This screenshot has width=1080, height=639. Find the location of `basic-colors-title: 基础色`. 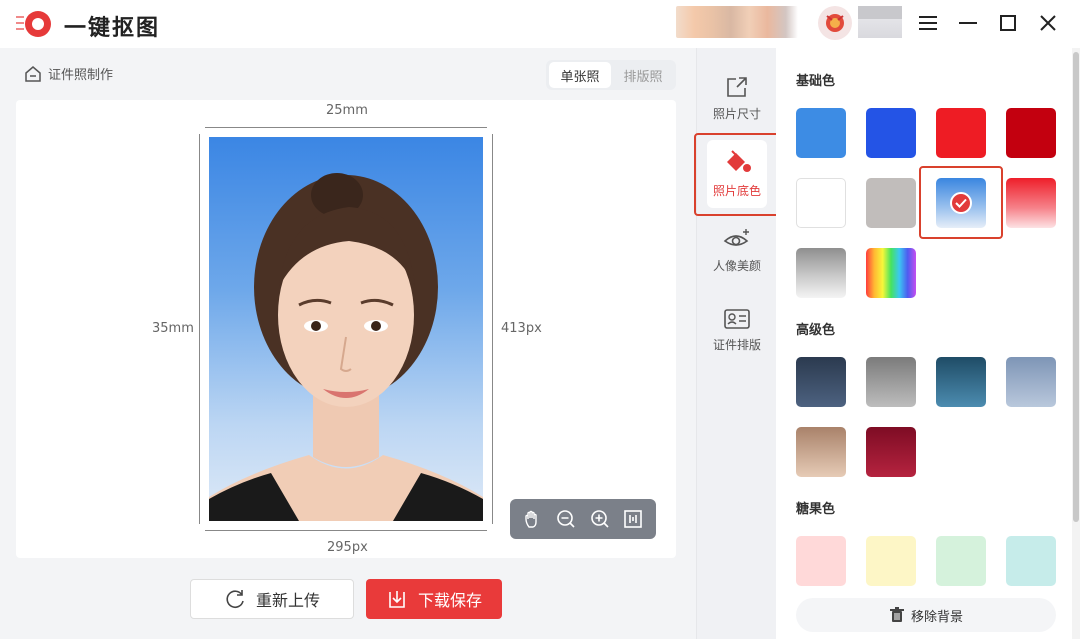

basic-colors-title: 基础色 is located at coordinates (816, 81).